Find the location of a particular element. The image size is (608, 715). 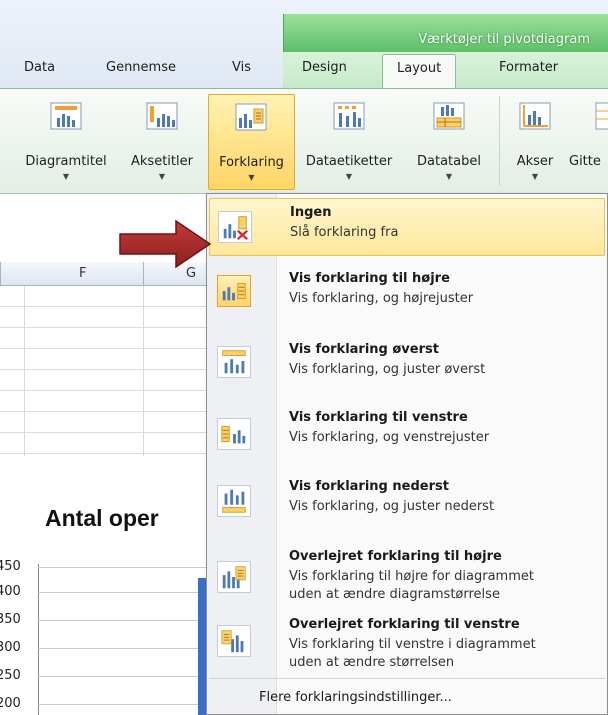

legend-label: Forklaring is located at coordinates (251, 162).